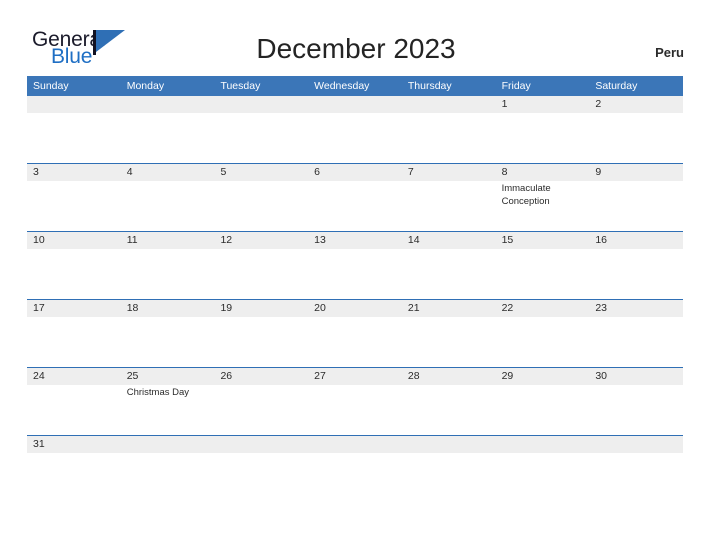 The height and width of the screenshot is (550, 712). I want to click on day-number: 10, so click(74, 240).